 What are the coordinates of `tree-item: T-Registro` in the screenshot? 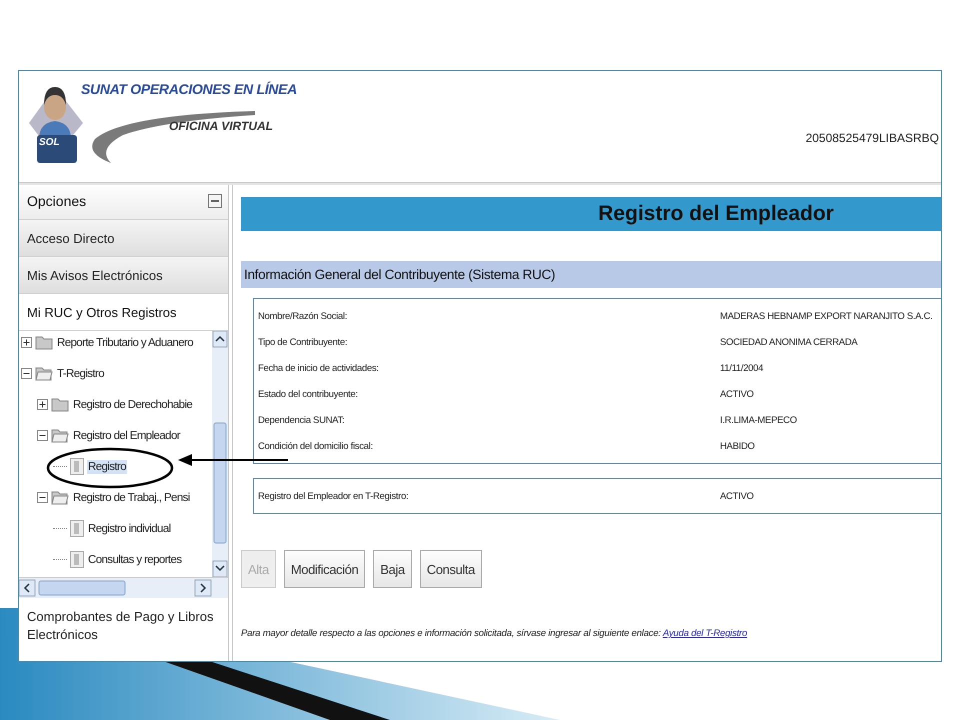 It's located at (81, 373).